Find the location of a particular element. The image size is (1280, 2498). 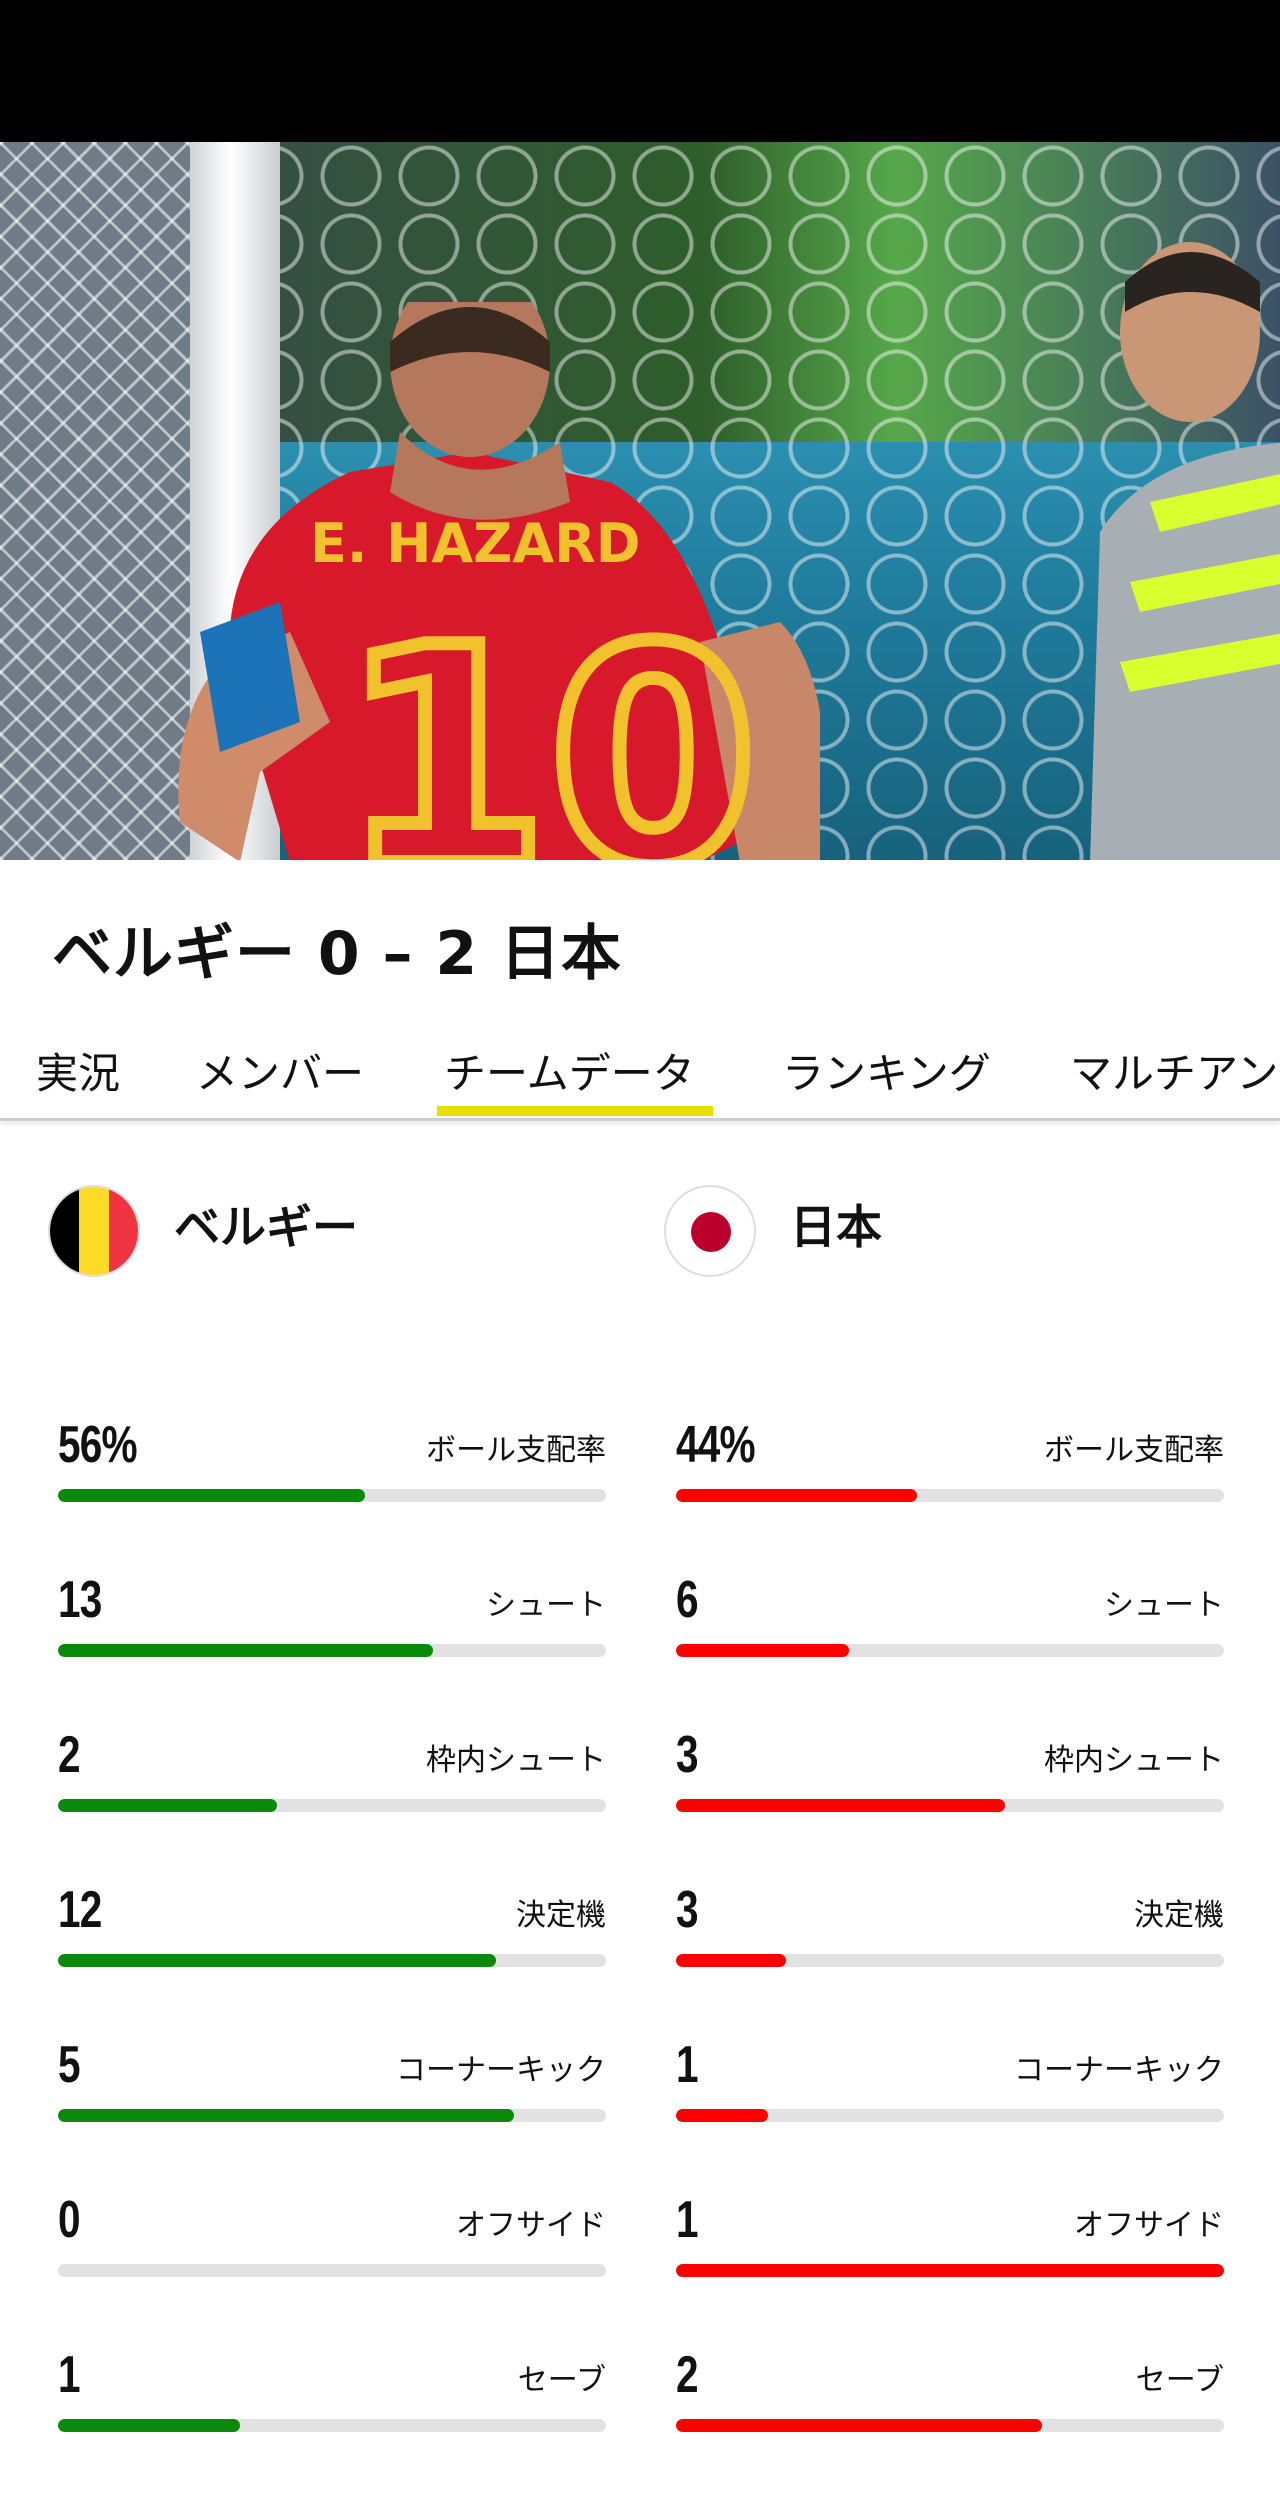

flag-stripe-yellow is located at coordinates (94, 1231).